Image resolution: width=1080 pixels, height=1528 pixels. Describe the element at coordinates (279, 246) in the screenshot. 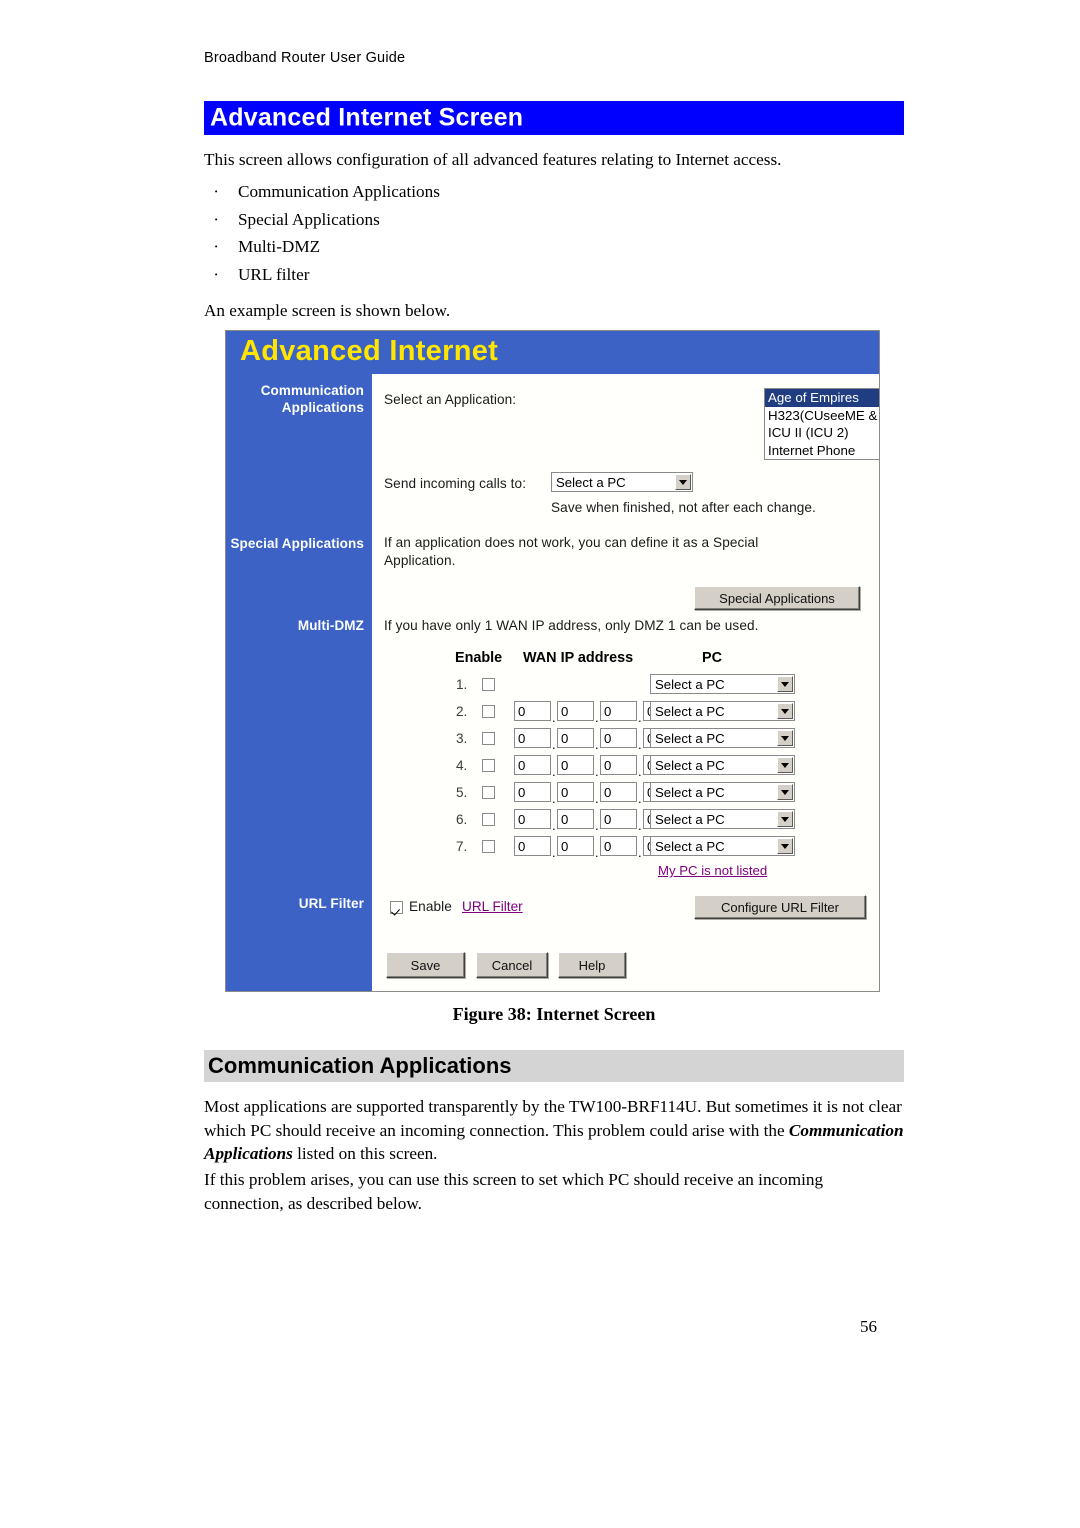

I see `list-item-label: Multi-DMZ` at that location.